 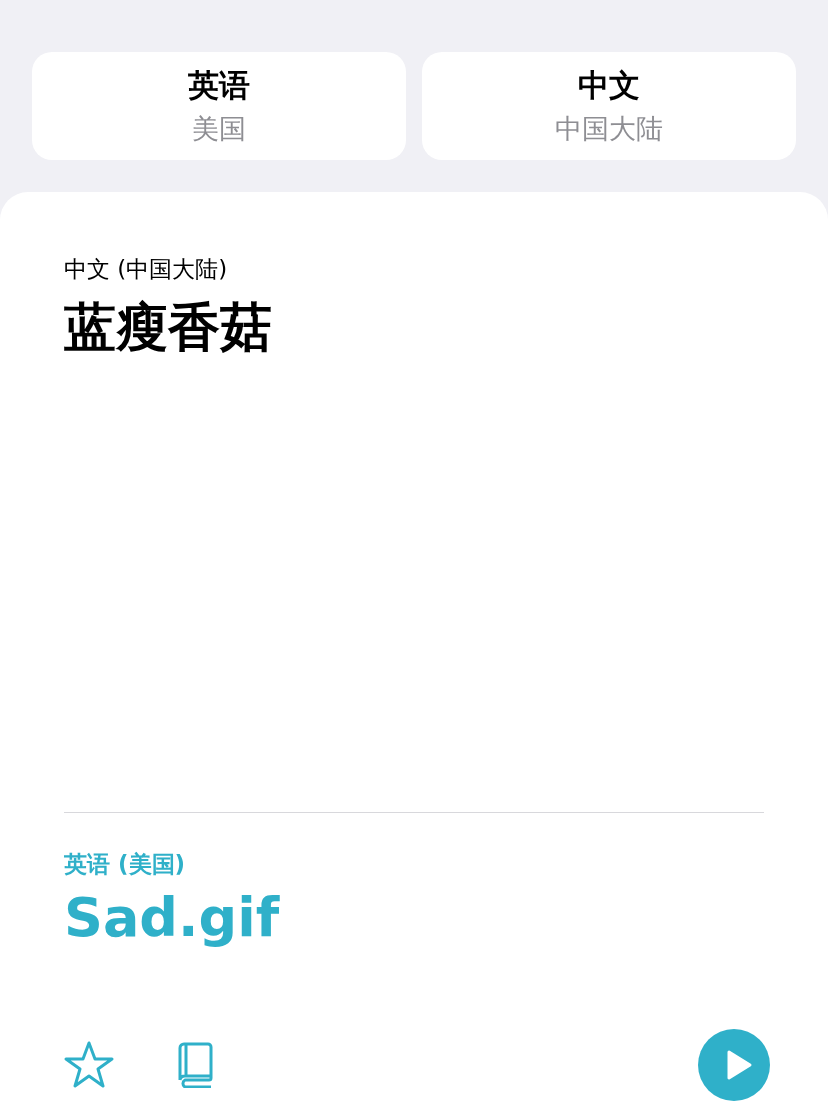 What do you see at coordinates (168, 327) in the screenshot?
I see `source-text: 蓝瘦香菇` at bounding box center [168, 327].